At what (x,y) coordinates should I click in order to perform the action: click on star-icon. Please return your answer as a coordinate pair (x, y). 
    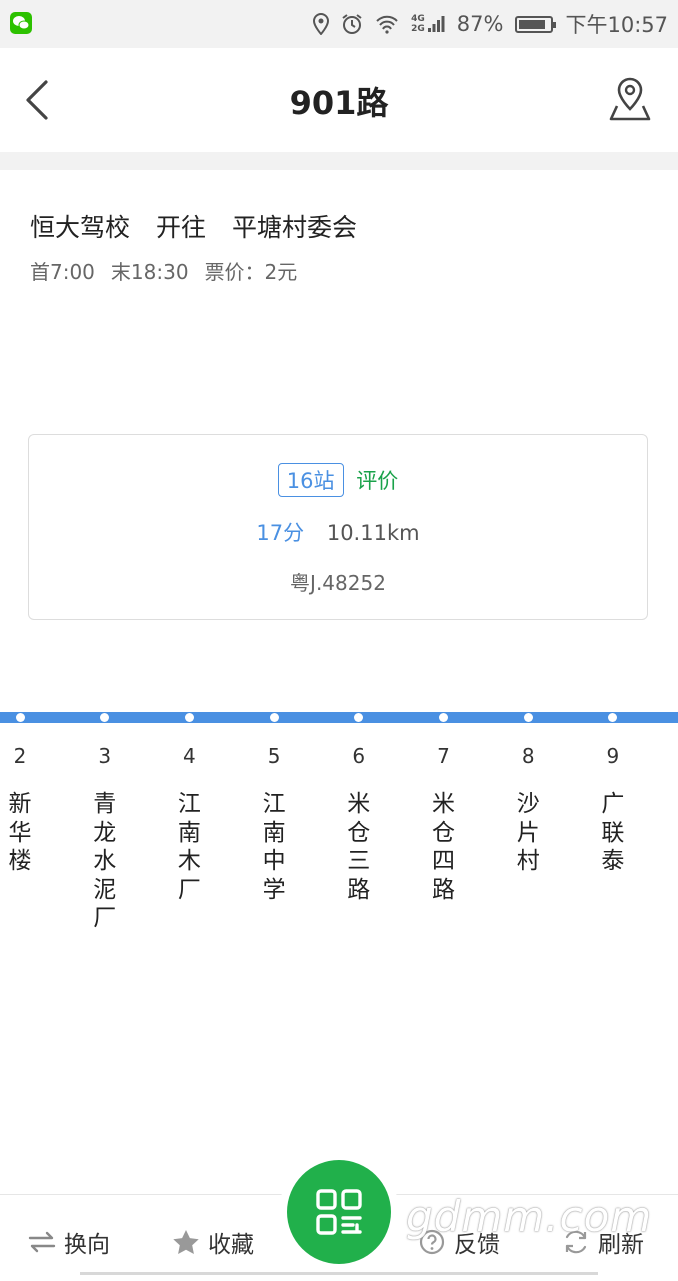
    Looking at the image, I should click on (186, 1242).